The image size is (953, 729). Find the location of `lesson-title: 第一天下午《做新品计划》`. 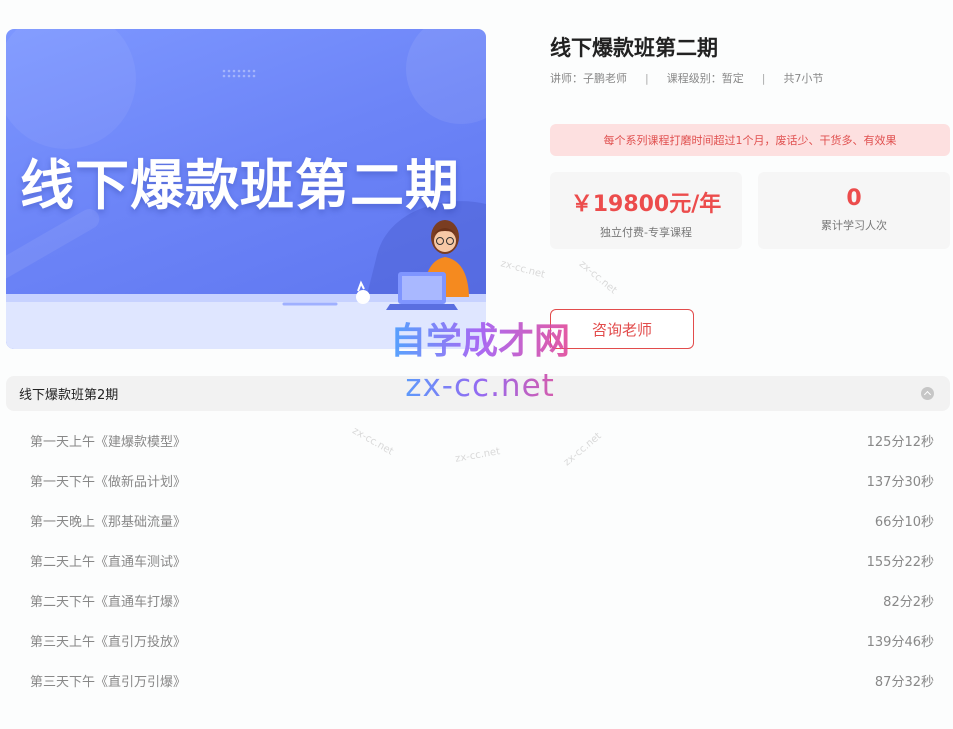

lesson-title: 第一天下午《做新品计划》 is located at coordinates (108, 482).